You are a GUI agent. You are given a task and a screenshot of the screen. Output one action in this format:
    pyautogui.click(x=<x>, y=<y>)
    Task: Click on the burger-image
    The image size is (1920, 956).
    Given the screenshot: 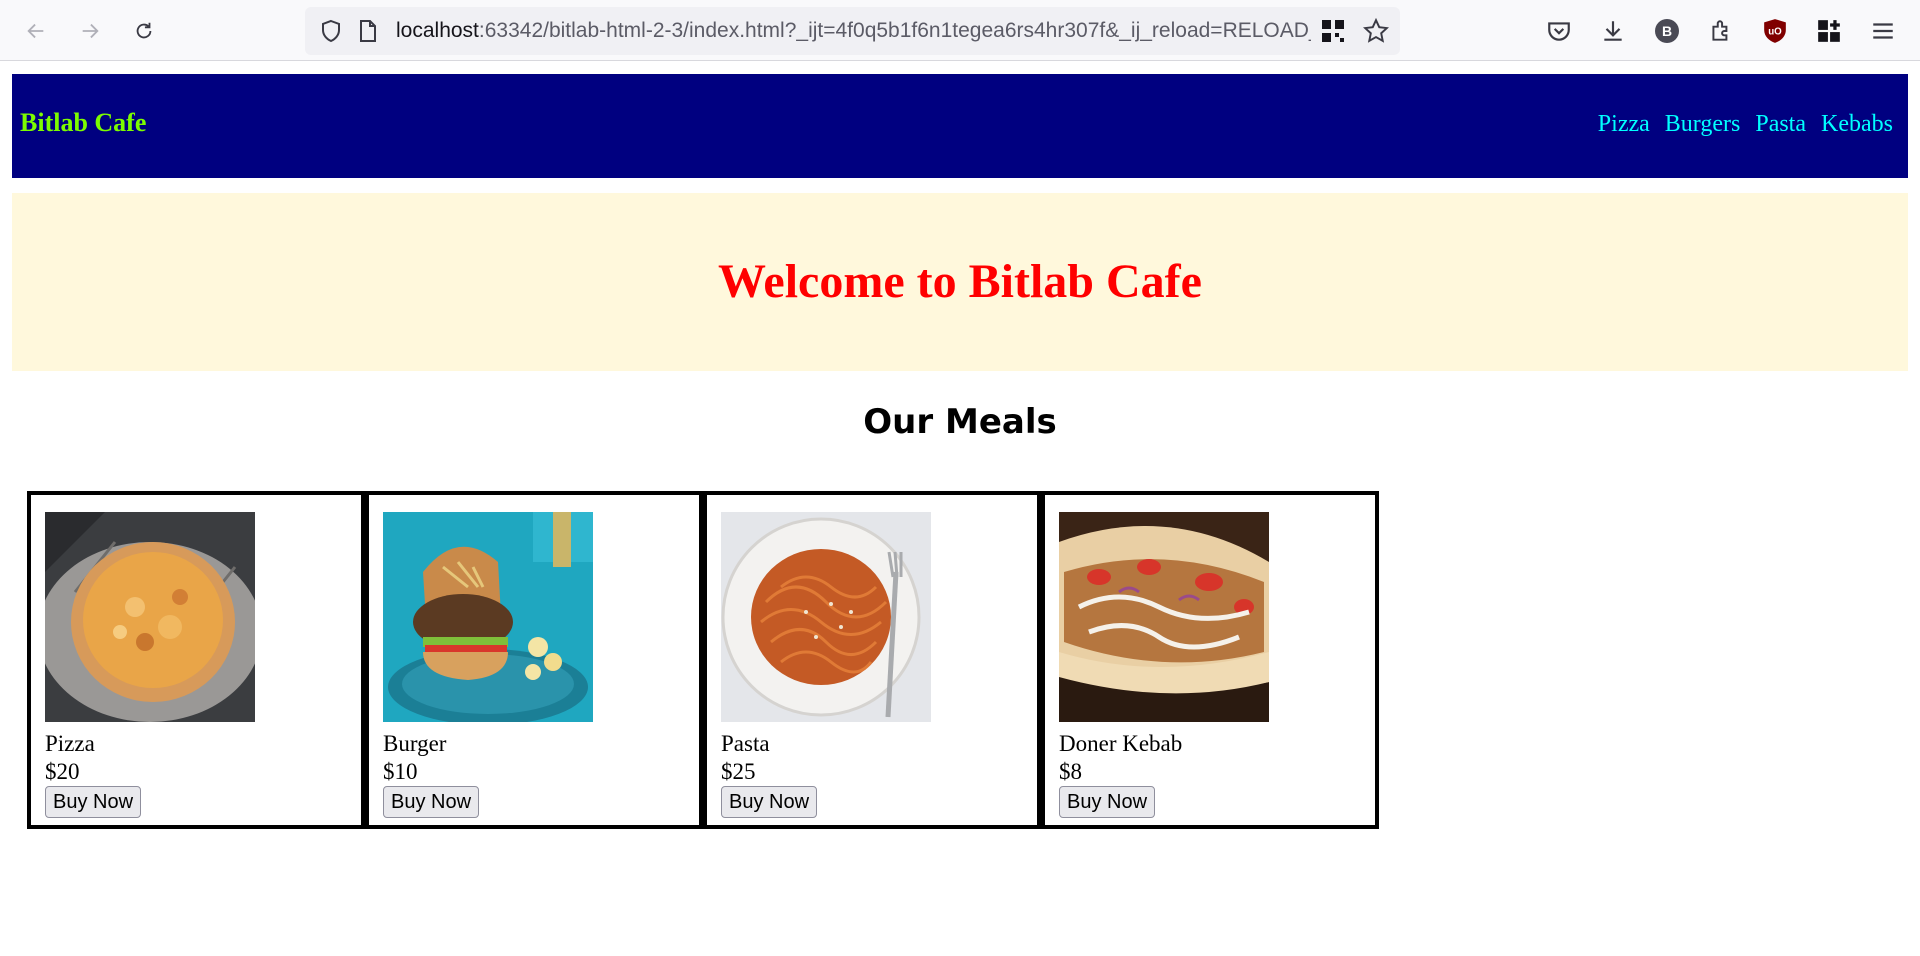 What is the action you would take?
    pyautogui.click(x=488, y=617)
    